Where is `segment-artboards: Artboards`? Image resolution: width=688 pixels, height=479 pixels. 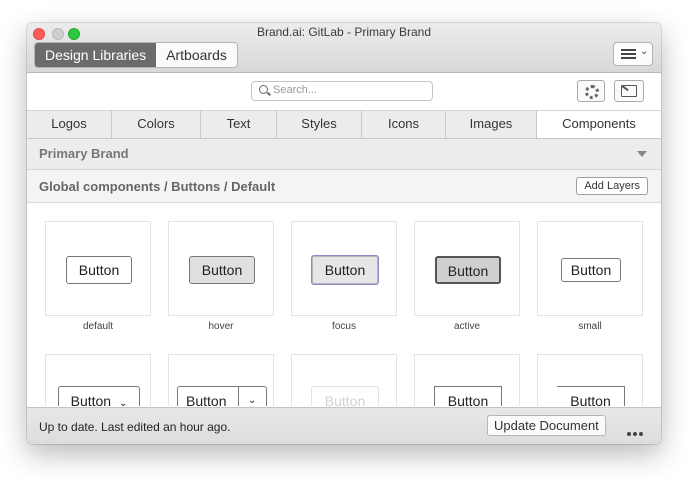
segment-artboards: Artboards is located at coordinates (196, 55).